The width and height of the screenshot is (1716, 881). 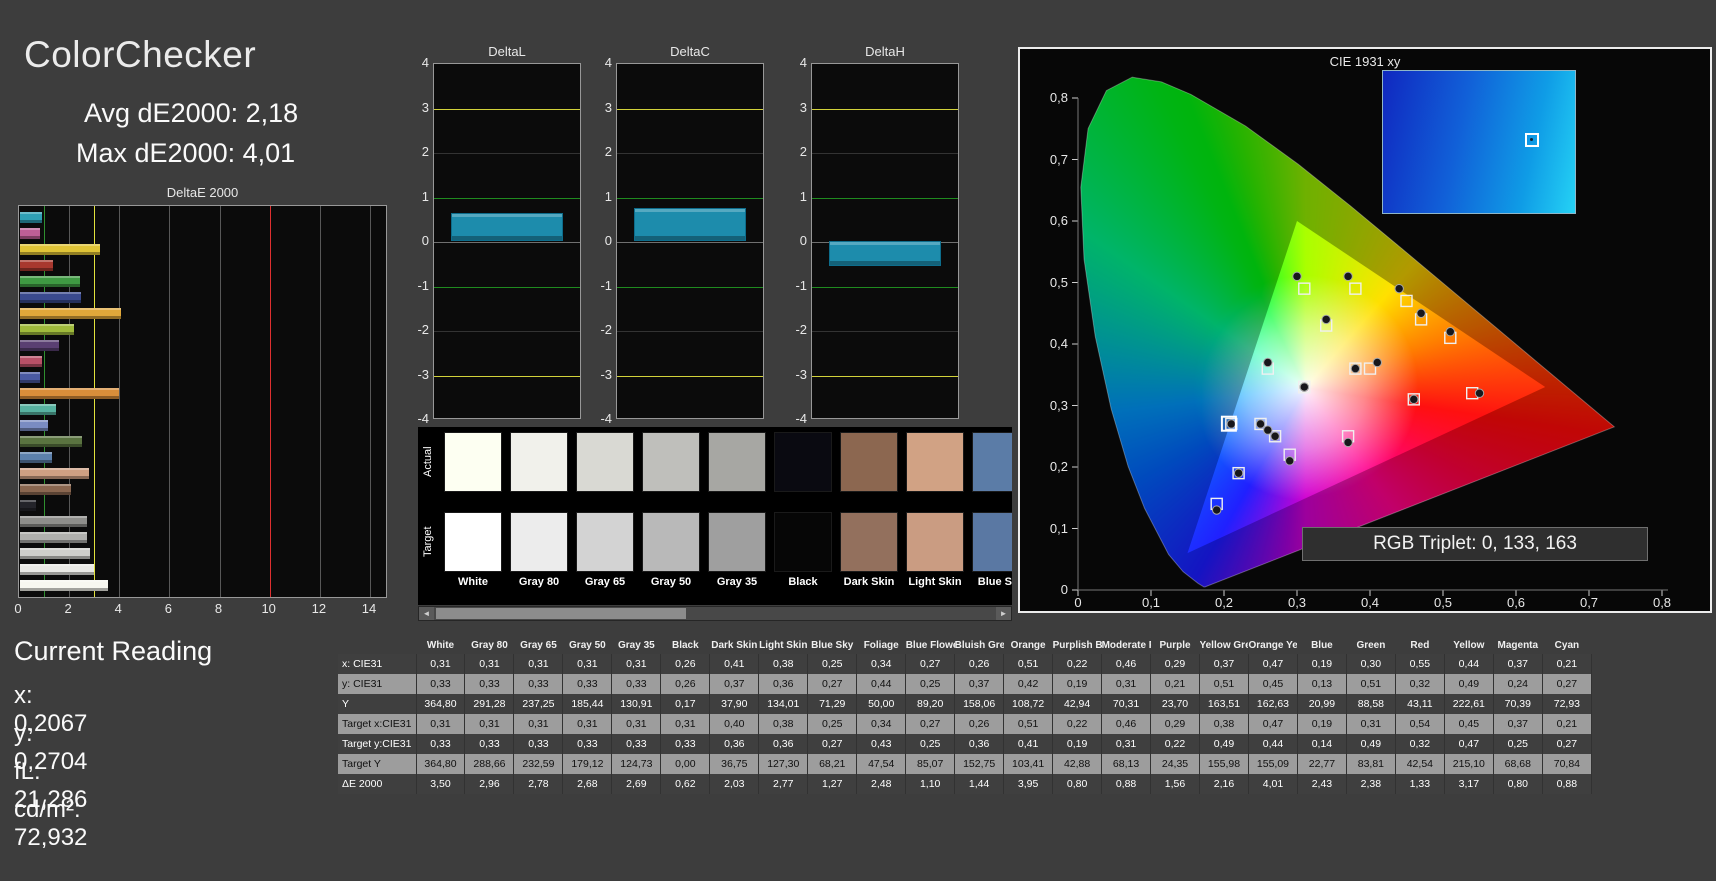 What do you see at coordinates (587, 784) in the screenshot?
I see `table-cell: 2,68` at bounding box center [587, 784].